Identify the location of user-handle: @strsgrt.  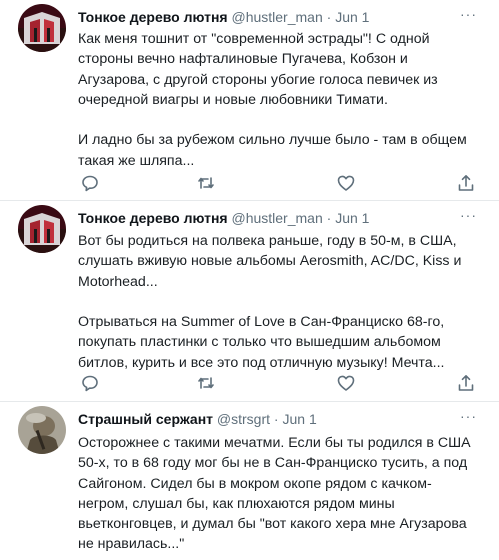
(243, 419).